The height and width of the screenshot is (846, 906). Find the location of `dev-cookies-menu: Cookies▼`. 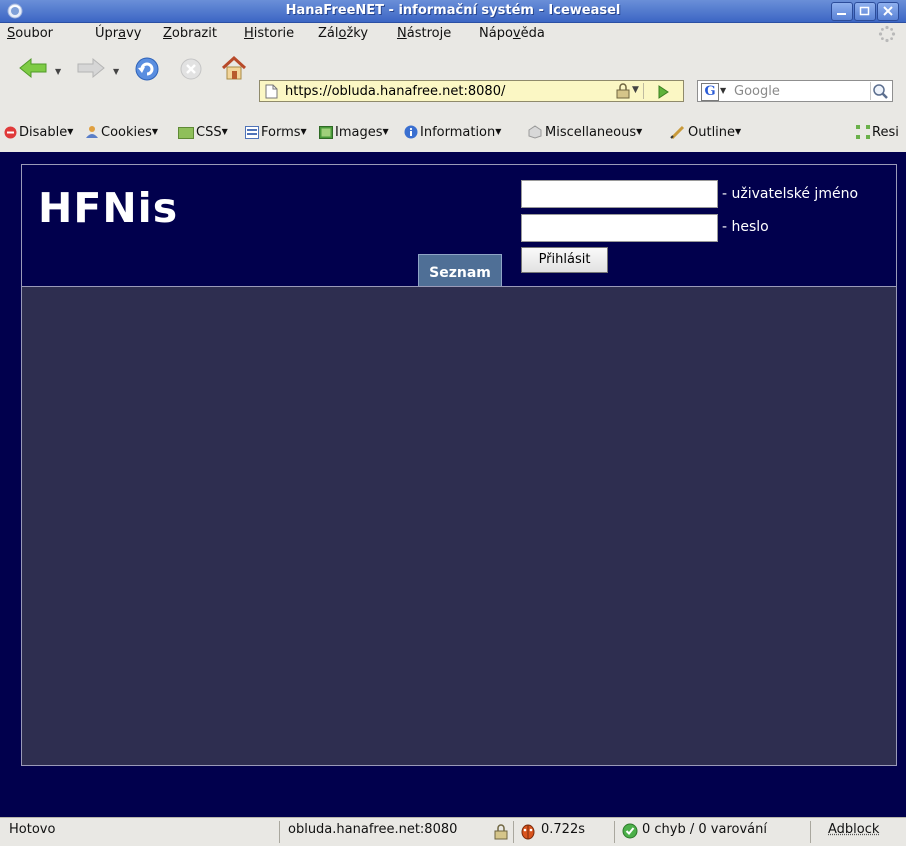

dev-cookies-menu: Cookies▼ is located at coordinates (121, 132).